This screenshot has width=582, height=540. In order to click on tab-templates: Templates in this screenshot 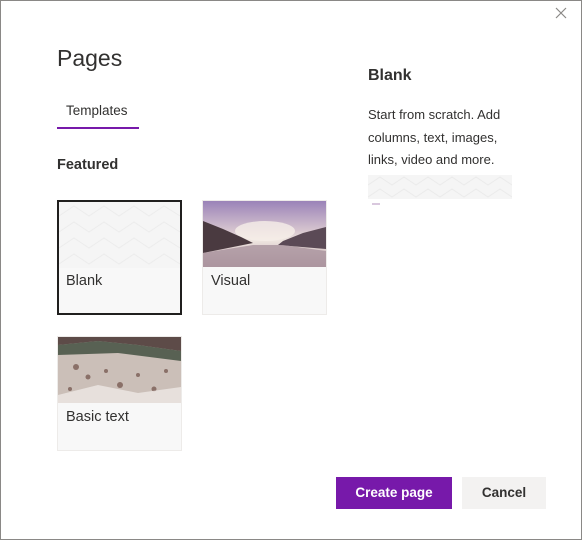, I will do `click(98, 115)`.